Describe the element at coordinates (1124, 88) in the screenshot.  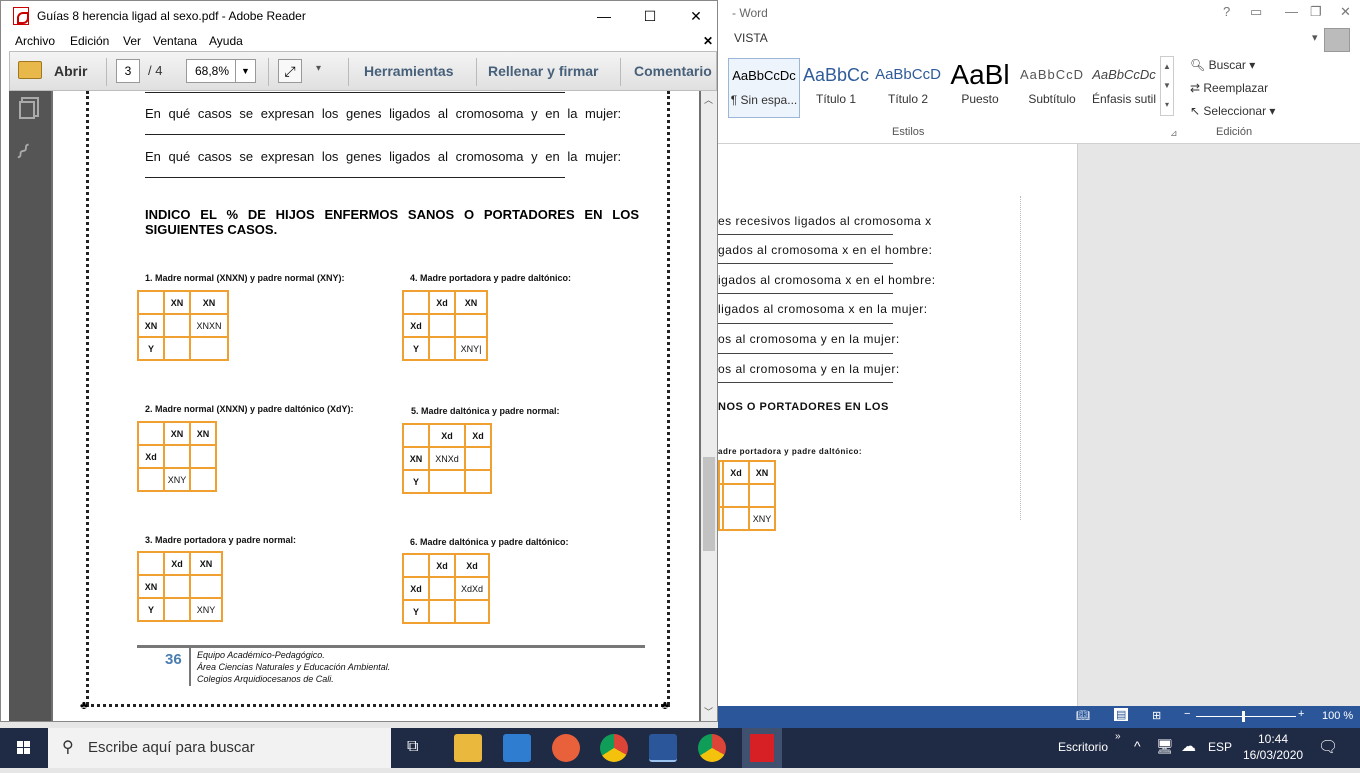
I see `style-enfasis-sutil: AaBbCcDc Énfasis sutil` at that location.